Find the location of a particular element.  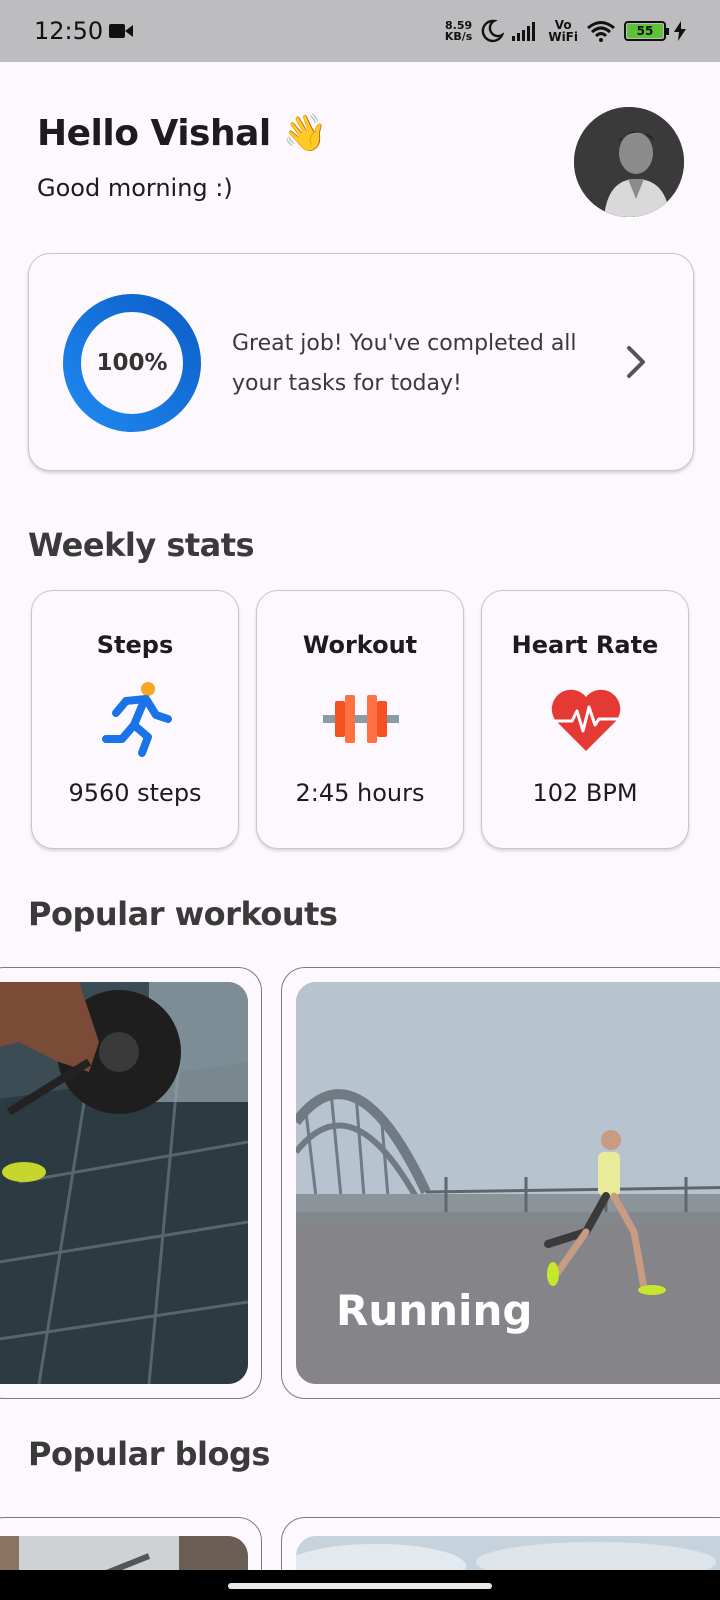

clock-text: 12:50 is located at coordinates (69, 31).